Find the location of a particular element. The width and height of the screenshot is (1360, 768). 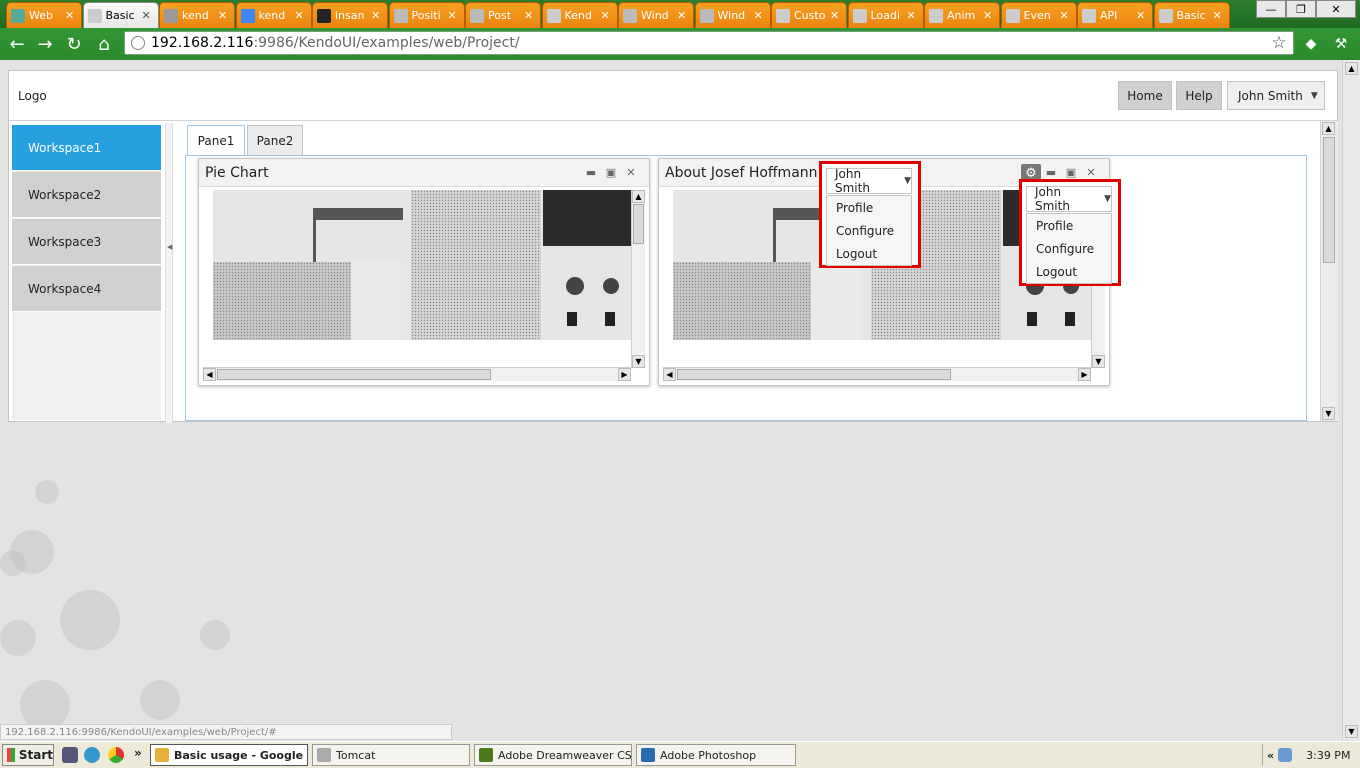

tab-pane2: Pane2 is located at coordinates (275, 140).